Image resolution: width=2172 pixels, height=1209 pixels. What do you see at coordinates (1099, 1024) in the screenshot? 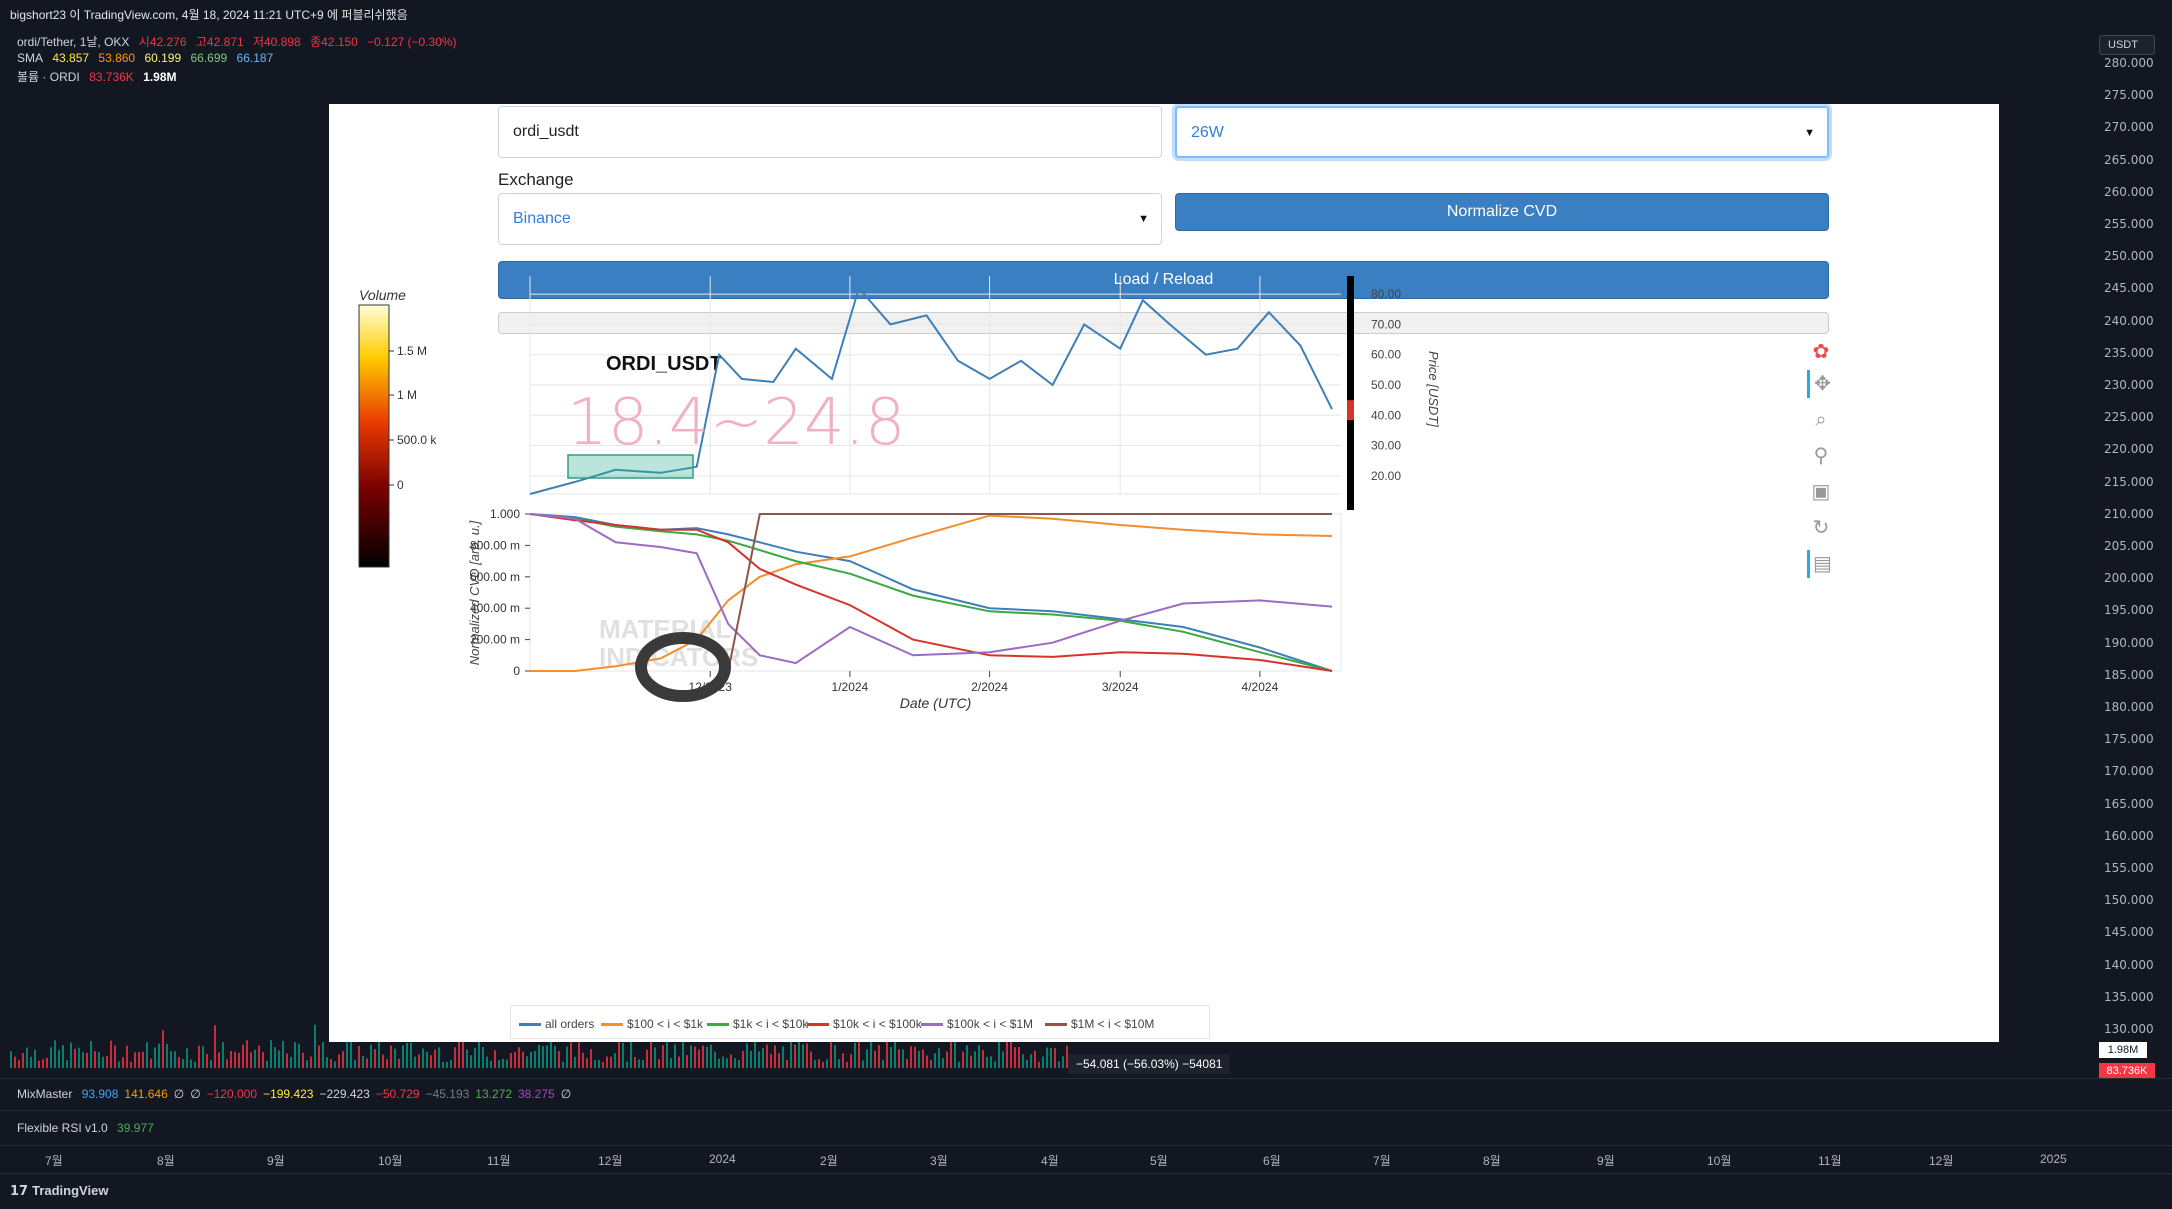
I see `legend-item: $1M < i < $10M` at bounding box center [1099, 1024].